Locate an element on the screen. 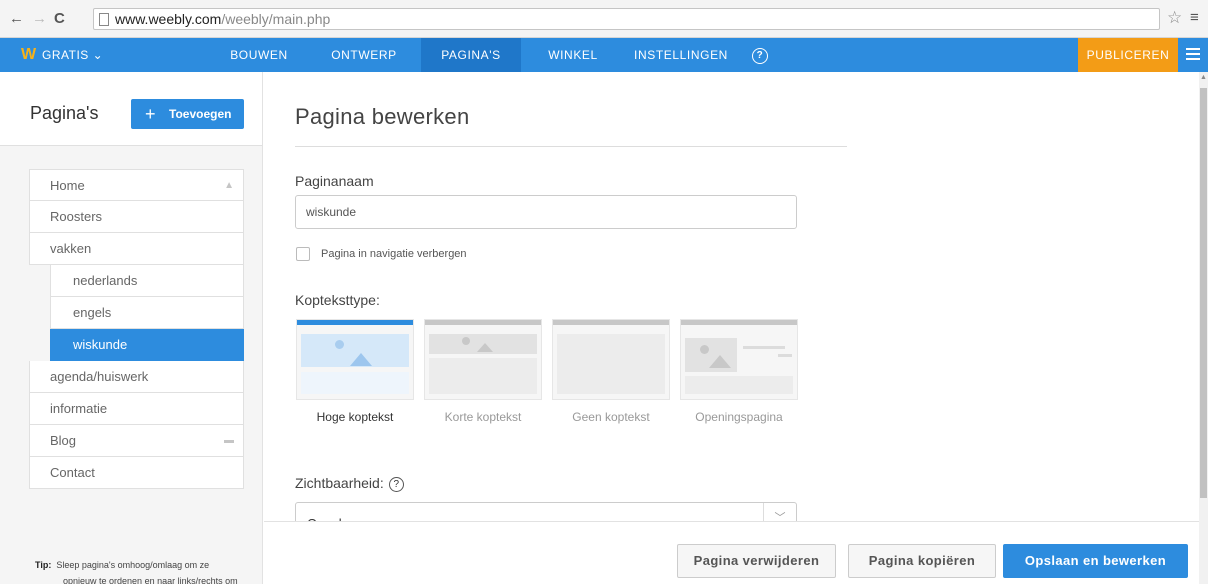 The width and height of the screenshot is (1208, 584). plan-dropdown: GRATIS ⌄ is located at coordinates (72, 55).